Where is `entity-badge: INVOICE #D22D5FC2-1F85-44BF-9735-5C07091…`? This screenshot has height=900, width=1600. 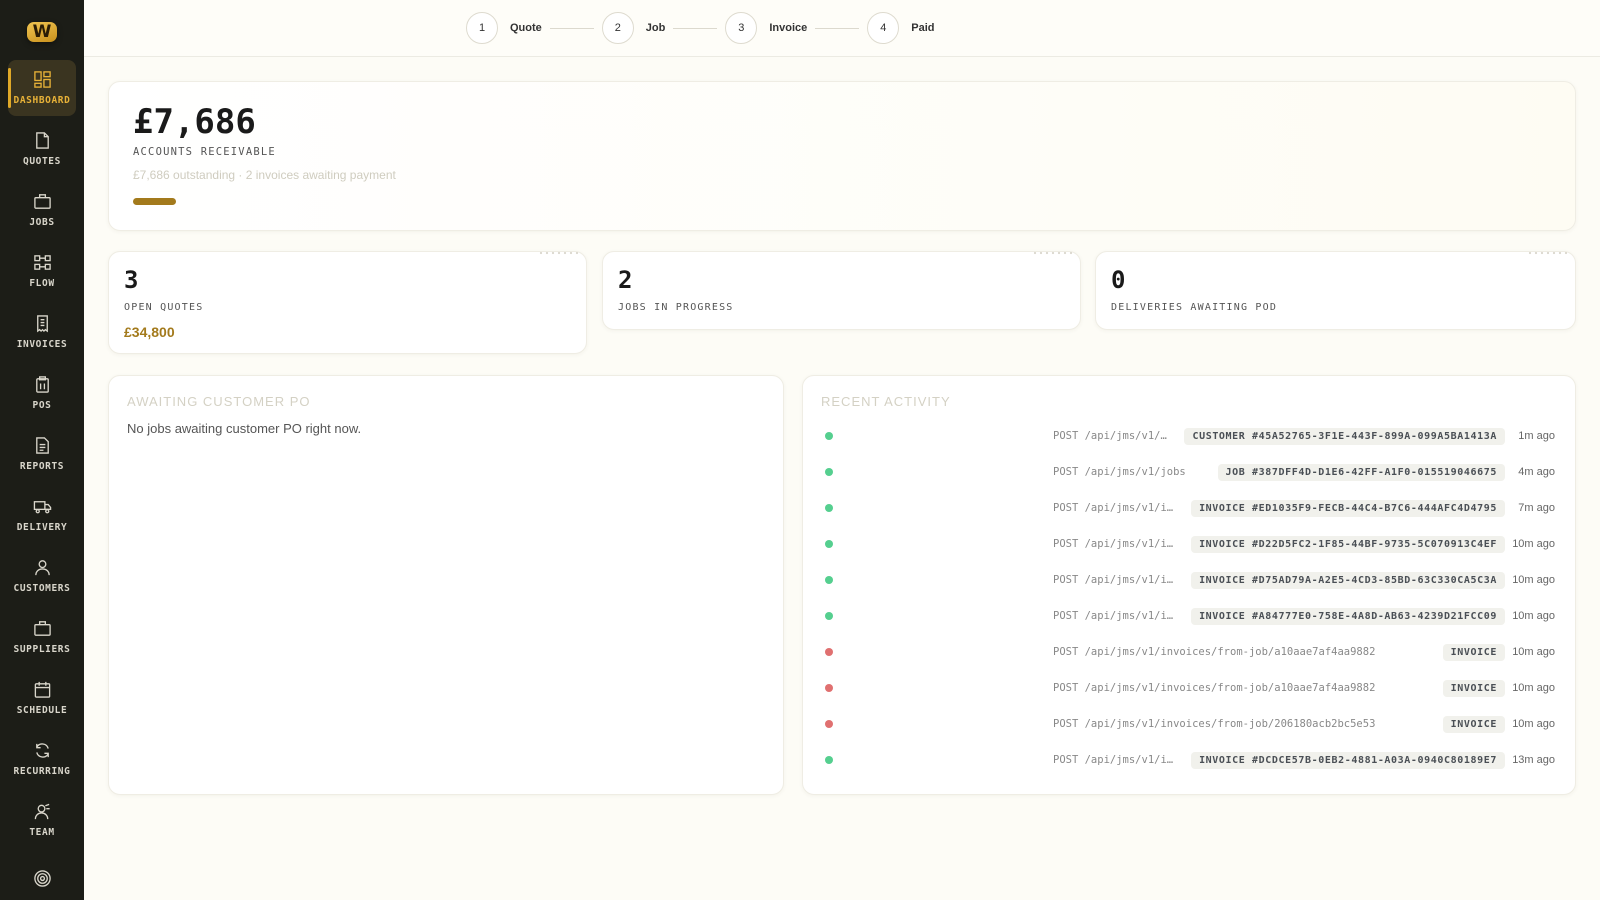 entity-badge: INVOICE #D22D5FC2-1F85-44BF-9735-5C07091… is located at coordinates (1348, 544).